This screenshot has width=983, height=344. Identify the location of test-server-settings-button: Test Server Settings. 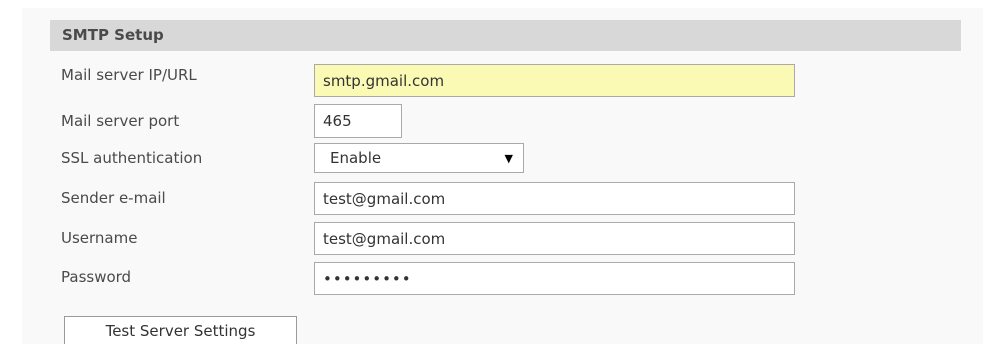
(180, 330).